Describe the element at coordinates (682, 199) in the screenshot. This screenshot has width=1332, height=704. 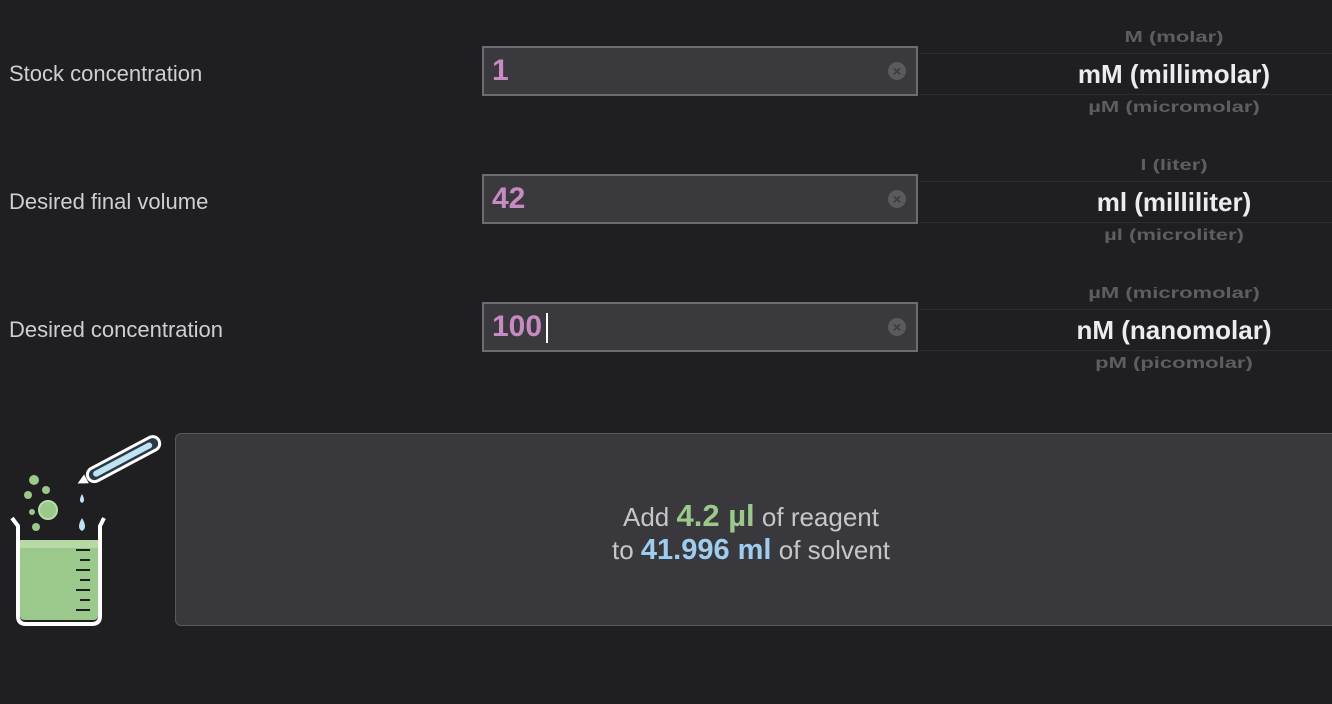
I see `final-volume-input` at that location.